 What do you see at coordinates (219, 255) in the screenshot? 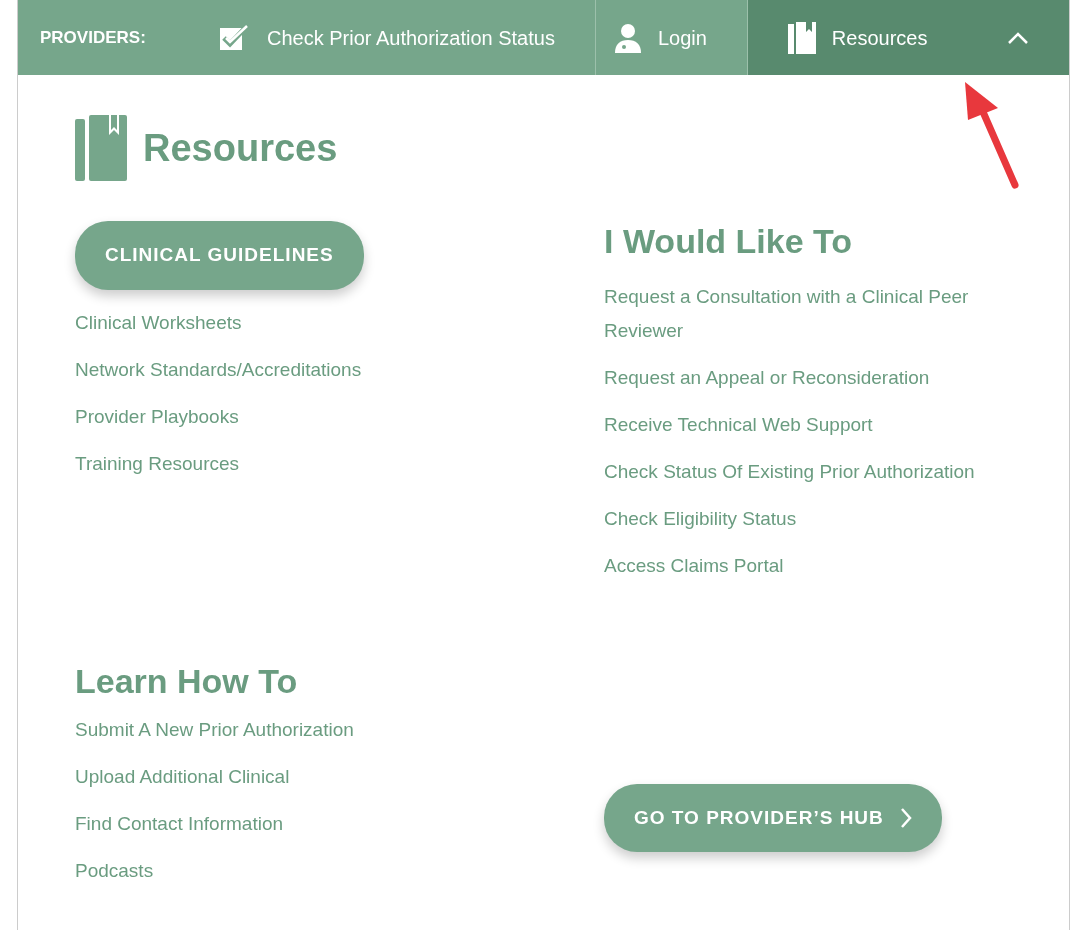
I see `clinical-guidelines-button: CLINICAL GUIDELINES` at bounding box center [219, 255].